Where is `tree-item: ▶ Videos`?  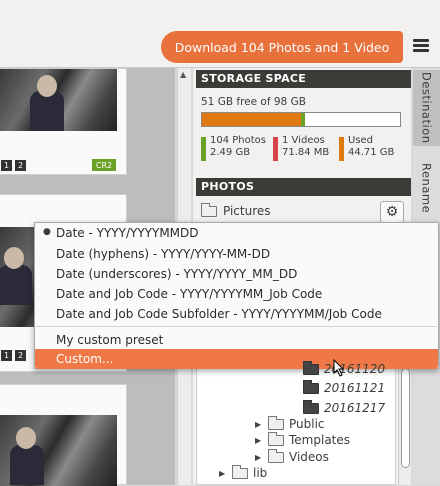
tree-item: ▶ Videos is located at coordinates (292, 456).